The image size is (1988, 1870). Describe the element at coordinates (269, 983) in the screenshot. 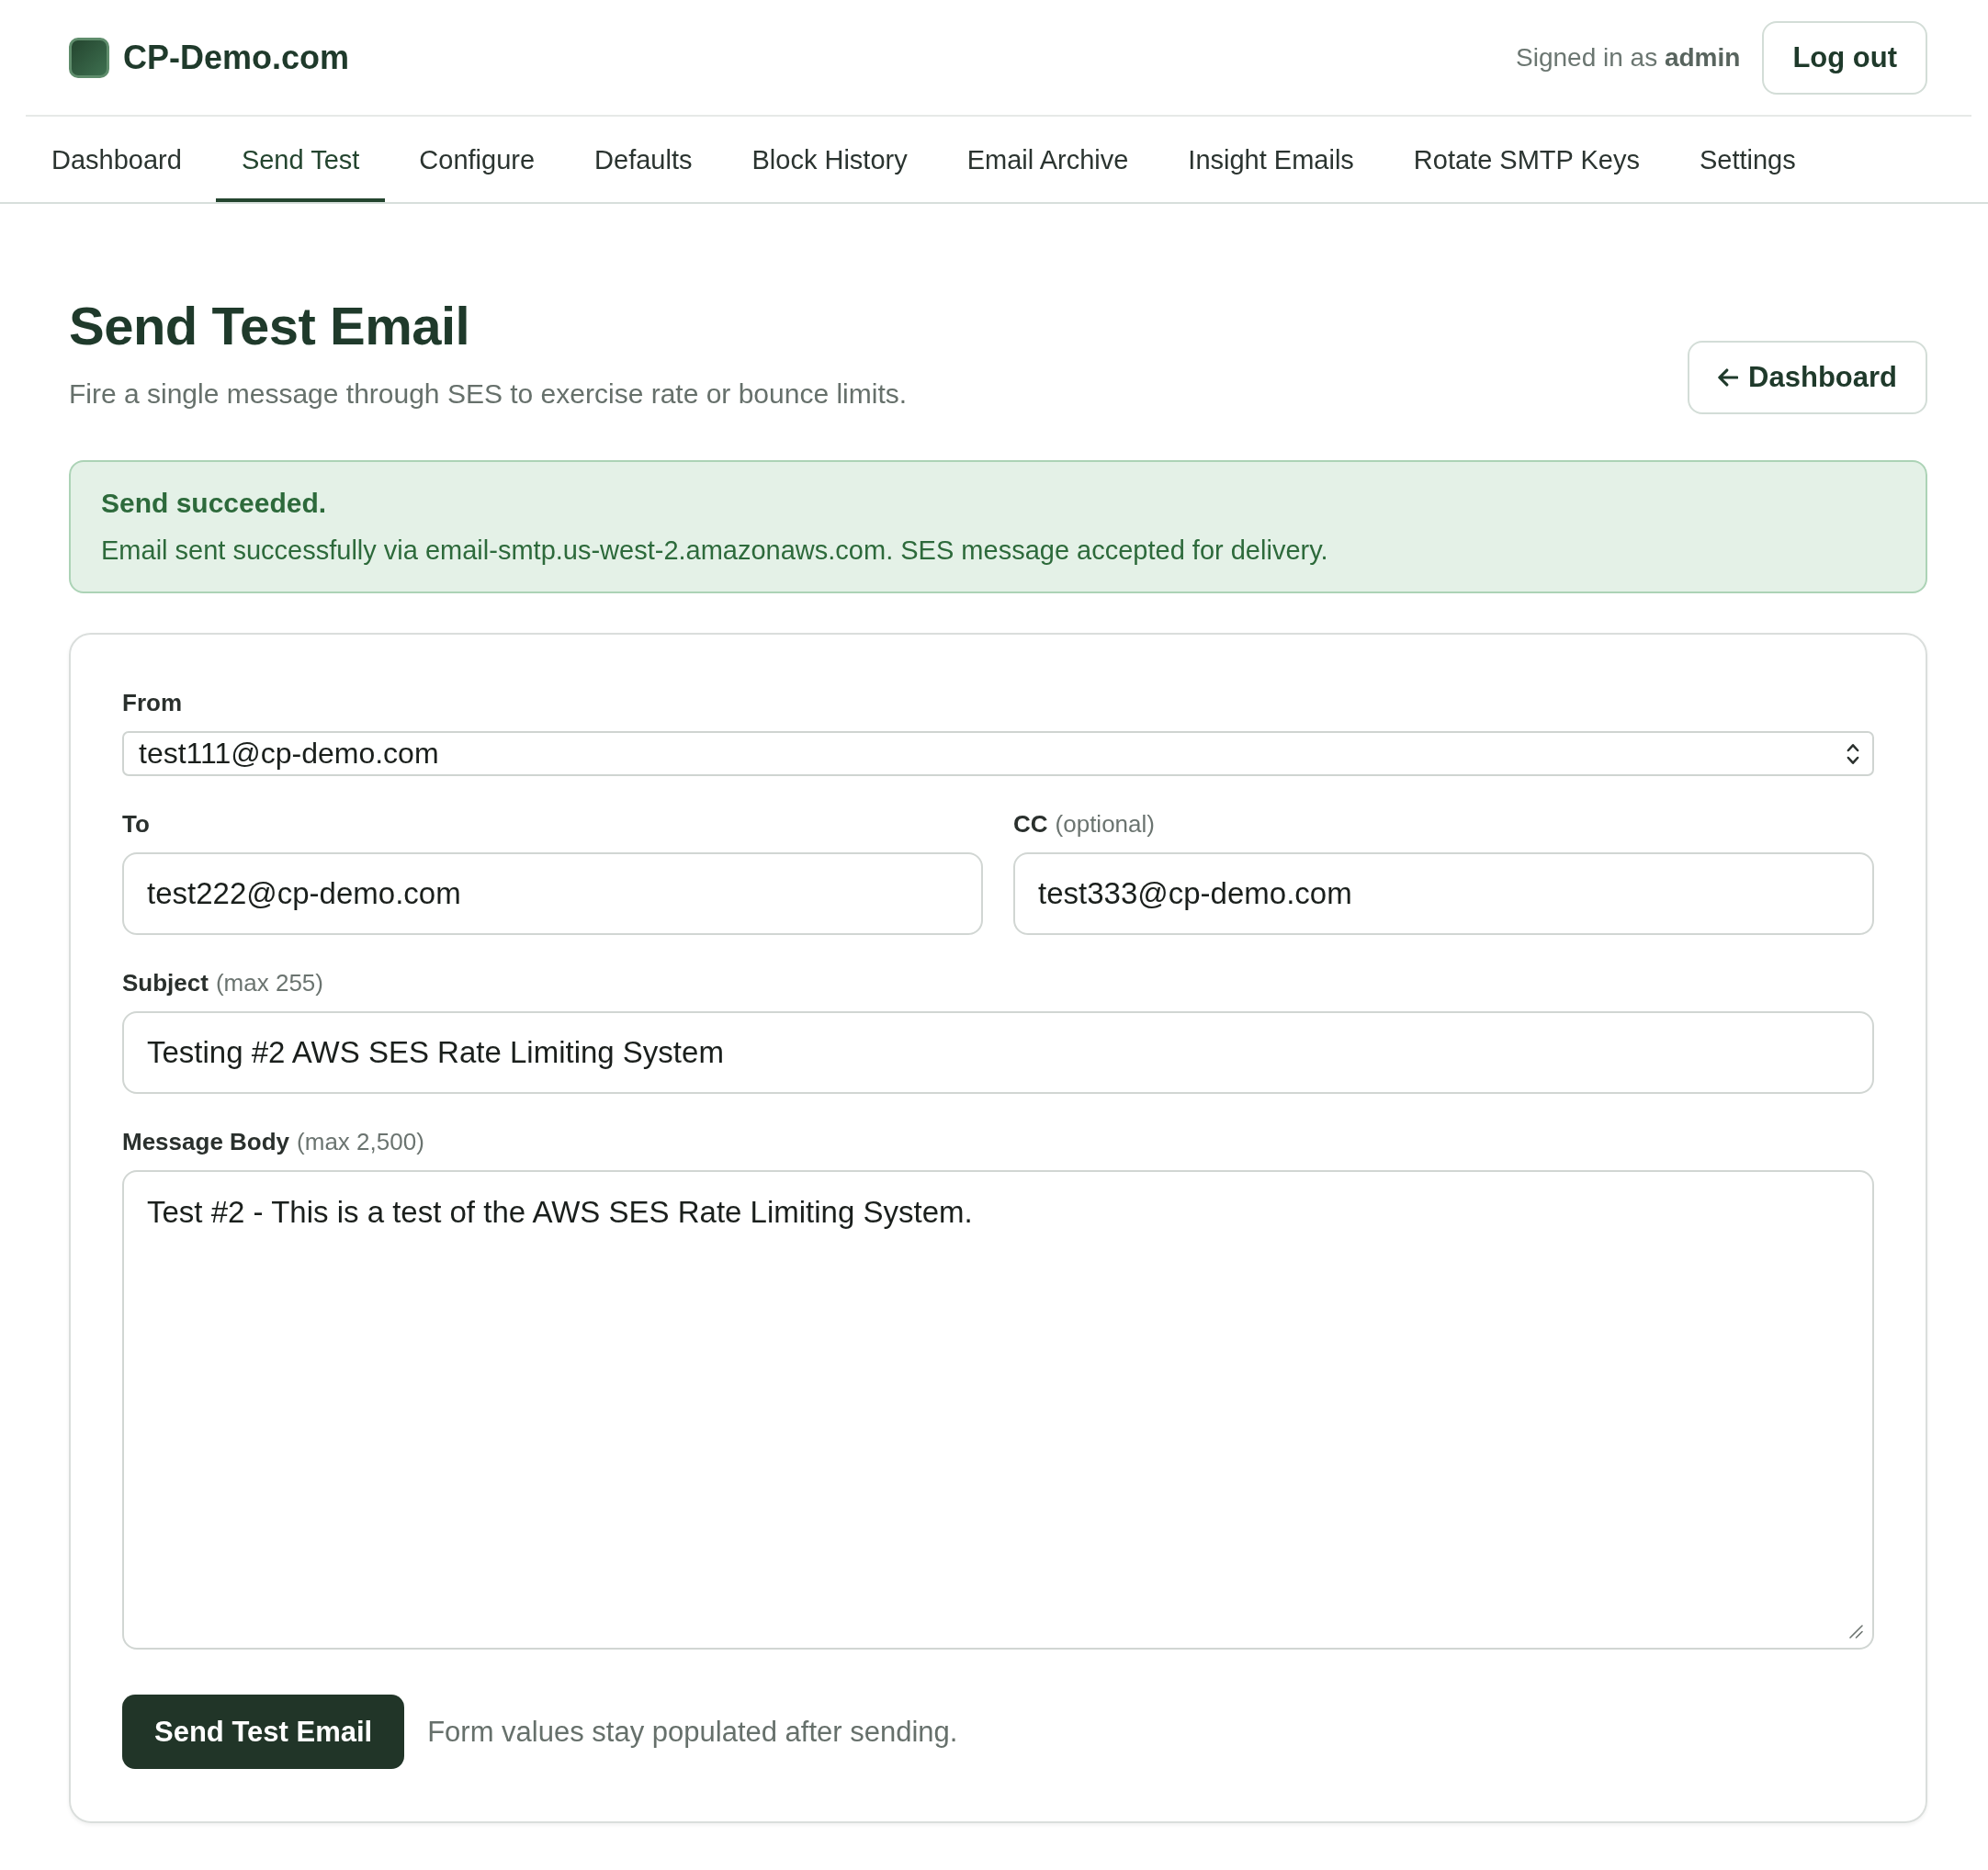

I see `field-hint: (max 255)` at that location.